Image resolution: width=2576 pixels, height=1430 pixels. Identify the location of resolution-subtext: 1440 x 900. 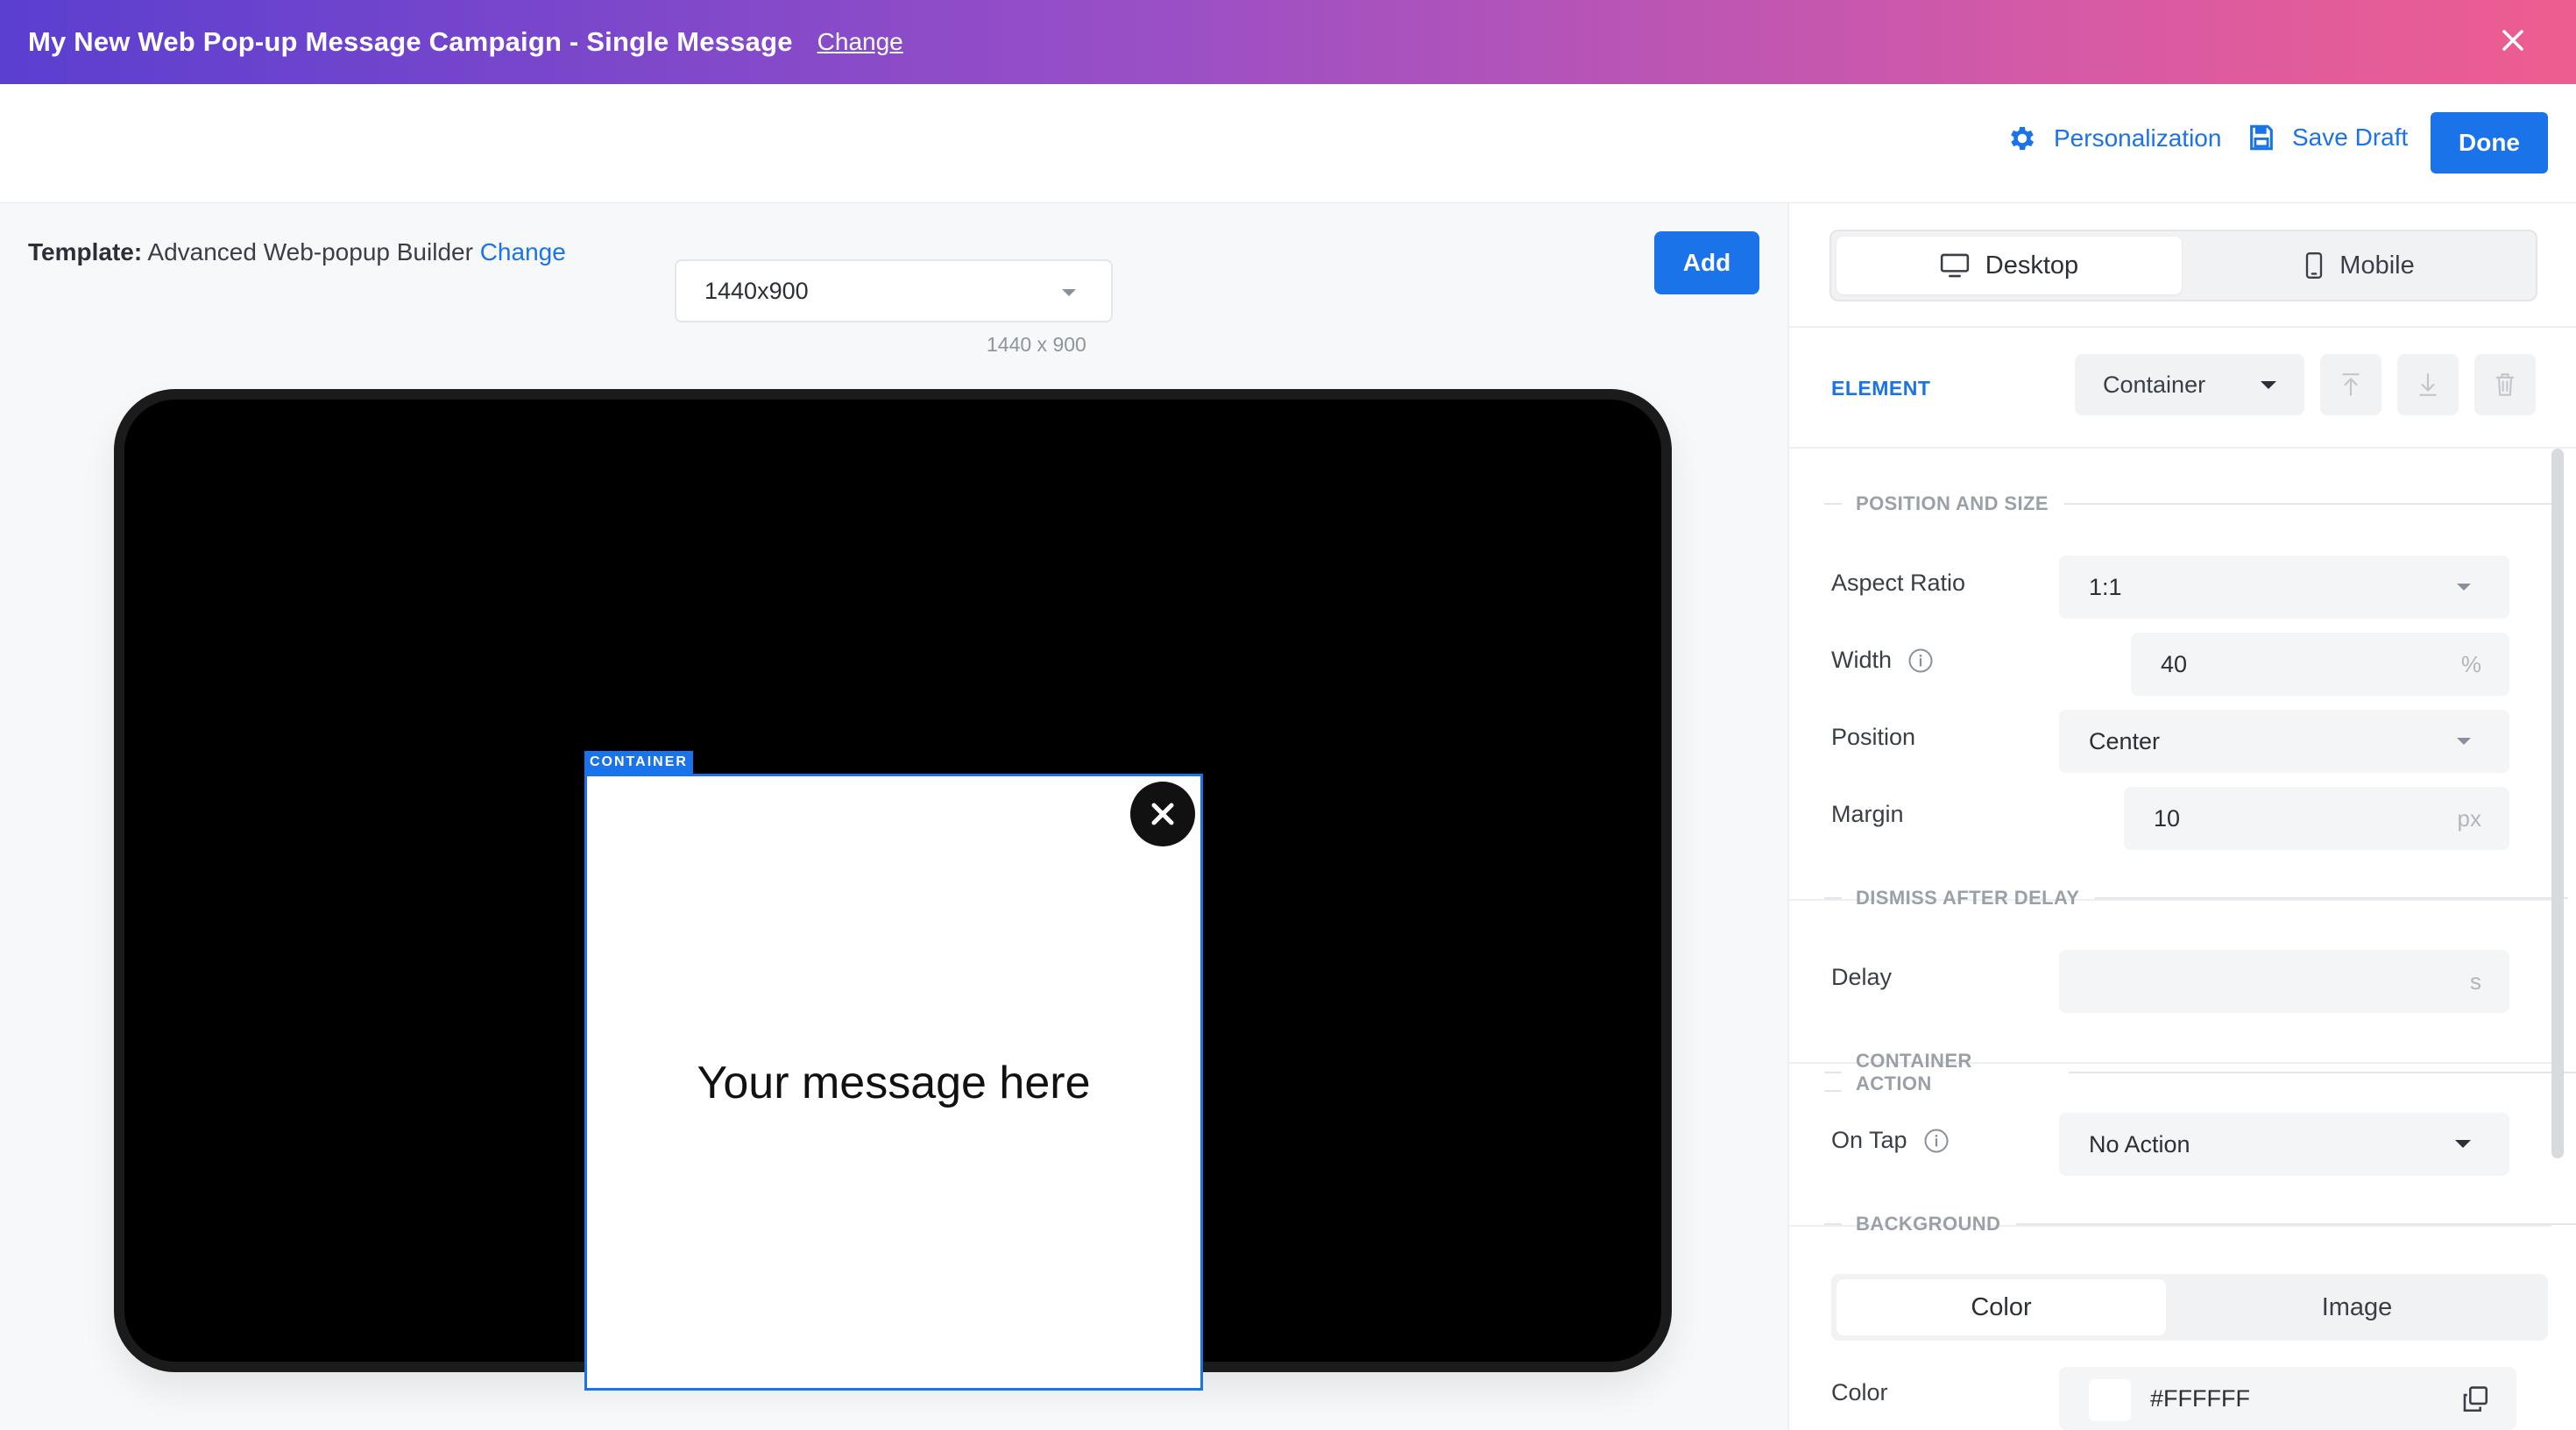
(1036, 344).